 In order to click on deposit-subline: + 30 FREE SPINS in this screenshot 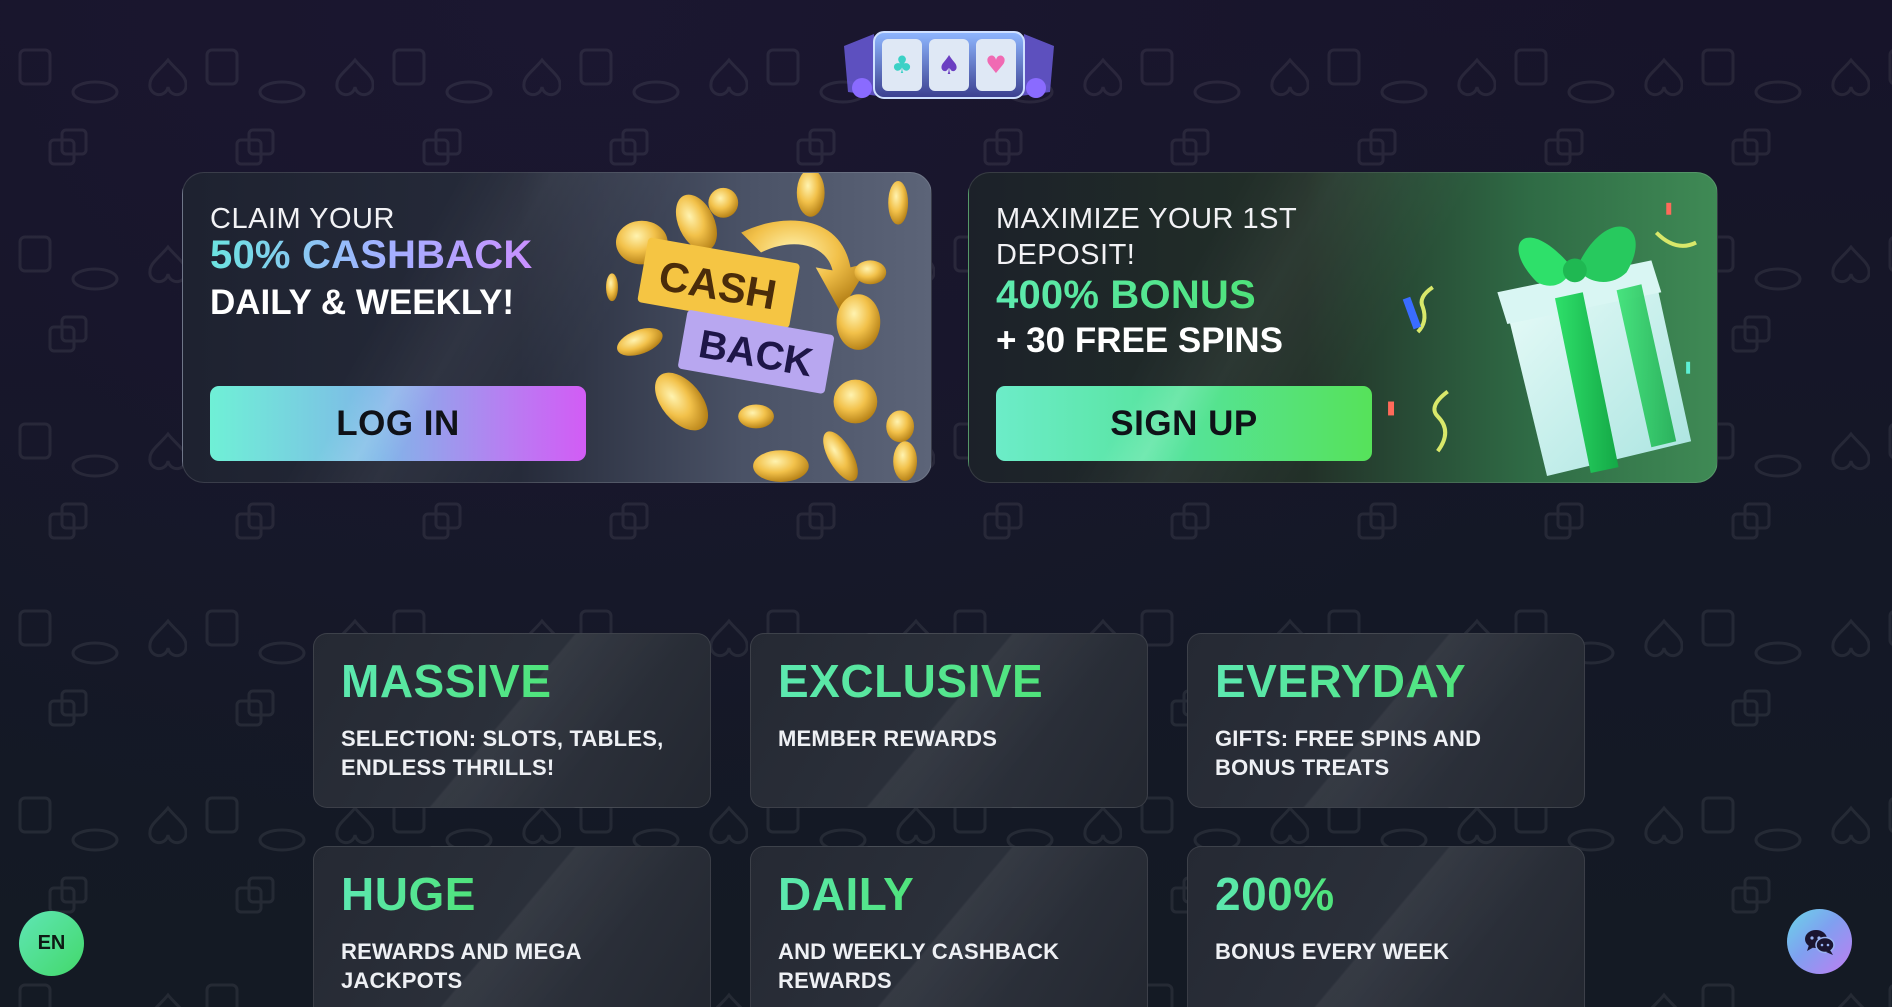, I will do `click(1139, 340)`.